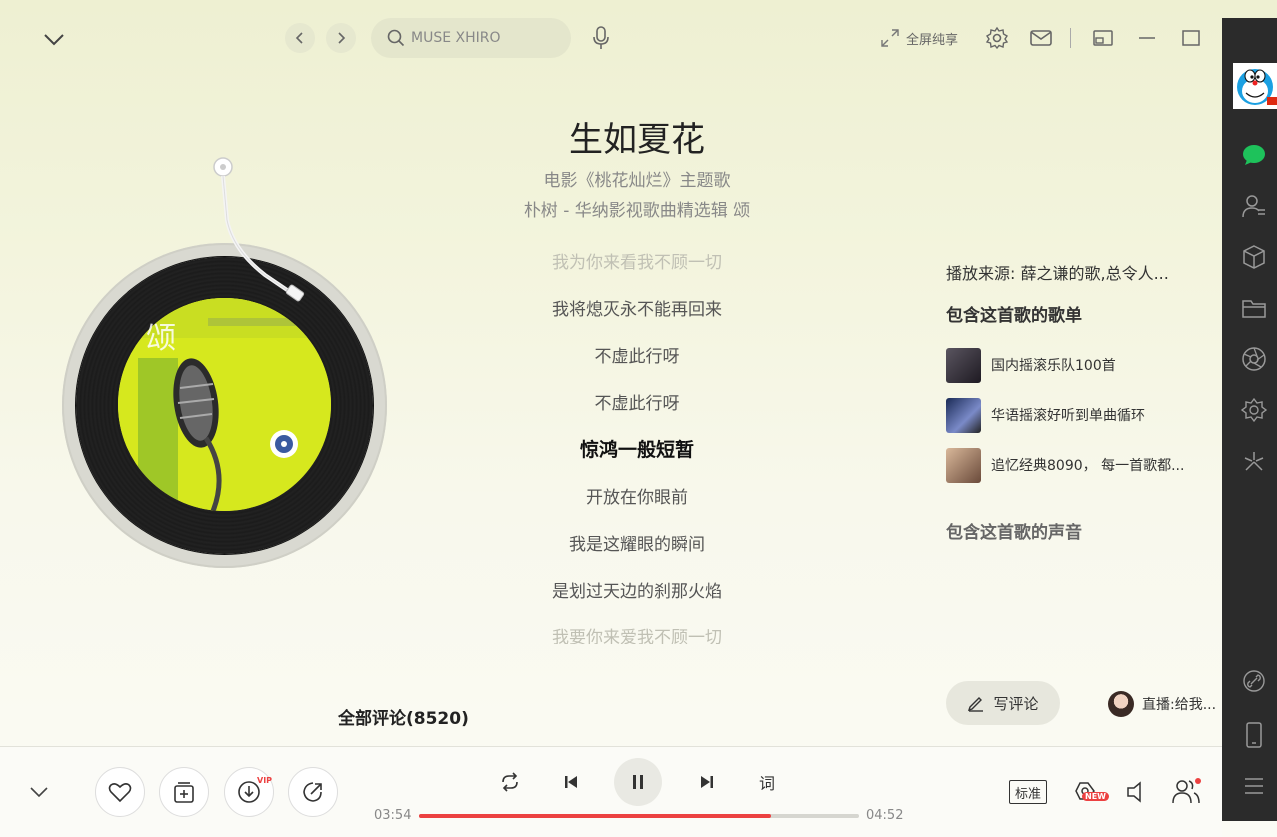 This screenshot has height=837, width=1277. Describe the element at coordinates (265, 780) in the screenshot. I see `vip-badge: VIP` at that location.